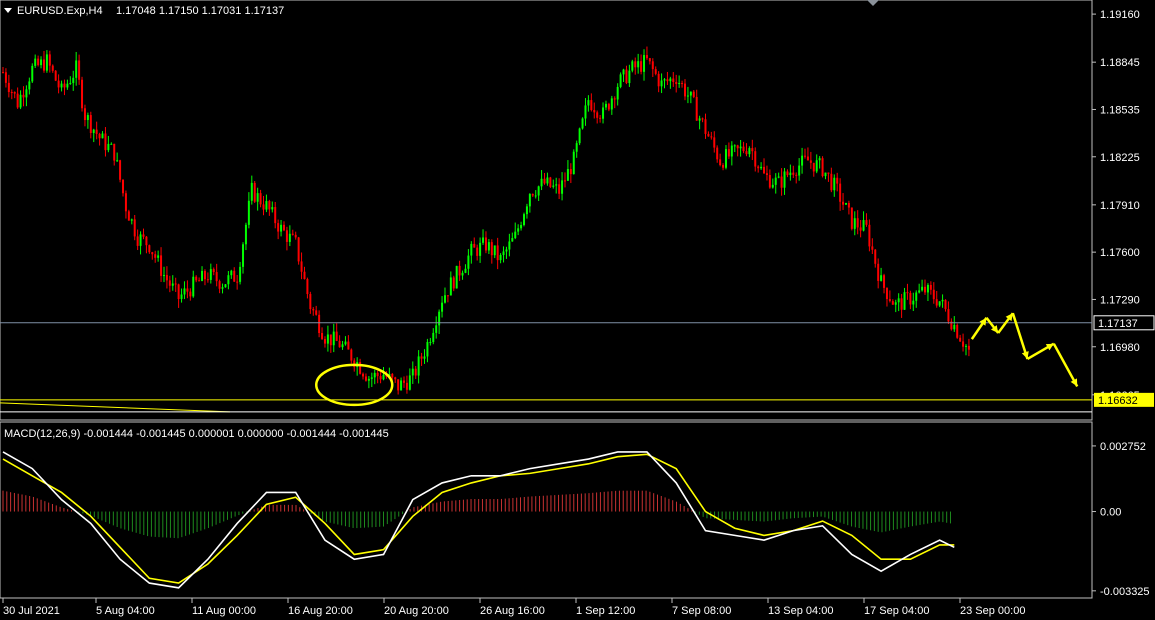 The width and height of the screenshot is (1155, 620). Describe the element at coordinates (992, 611) in the screenshot. I see `date-tick-label: 23 Sep 00:00` at that location.